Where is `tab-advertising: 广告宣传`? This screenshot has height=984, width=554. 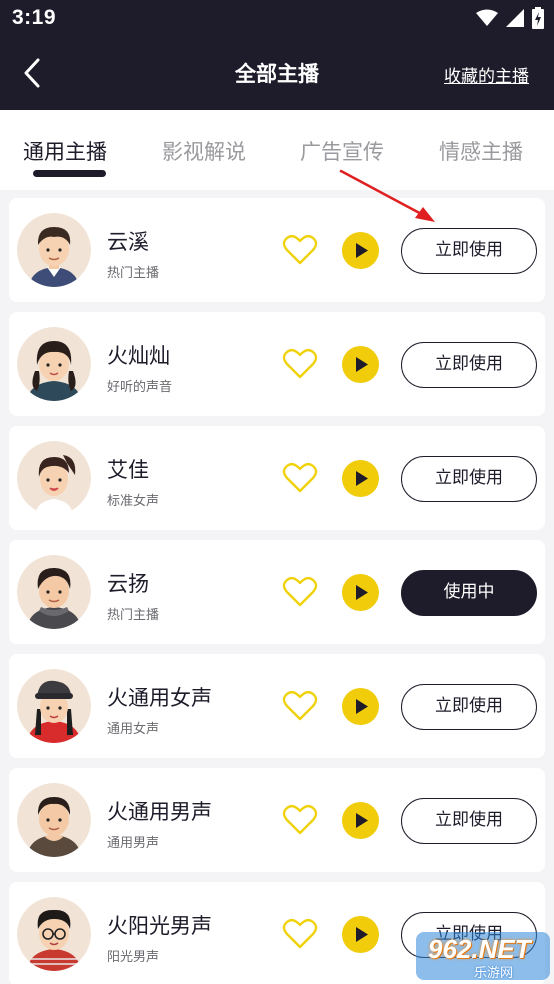
tab-advertising: 广告宣传 is located at coordinates (342, 151).